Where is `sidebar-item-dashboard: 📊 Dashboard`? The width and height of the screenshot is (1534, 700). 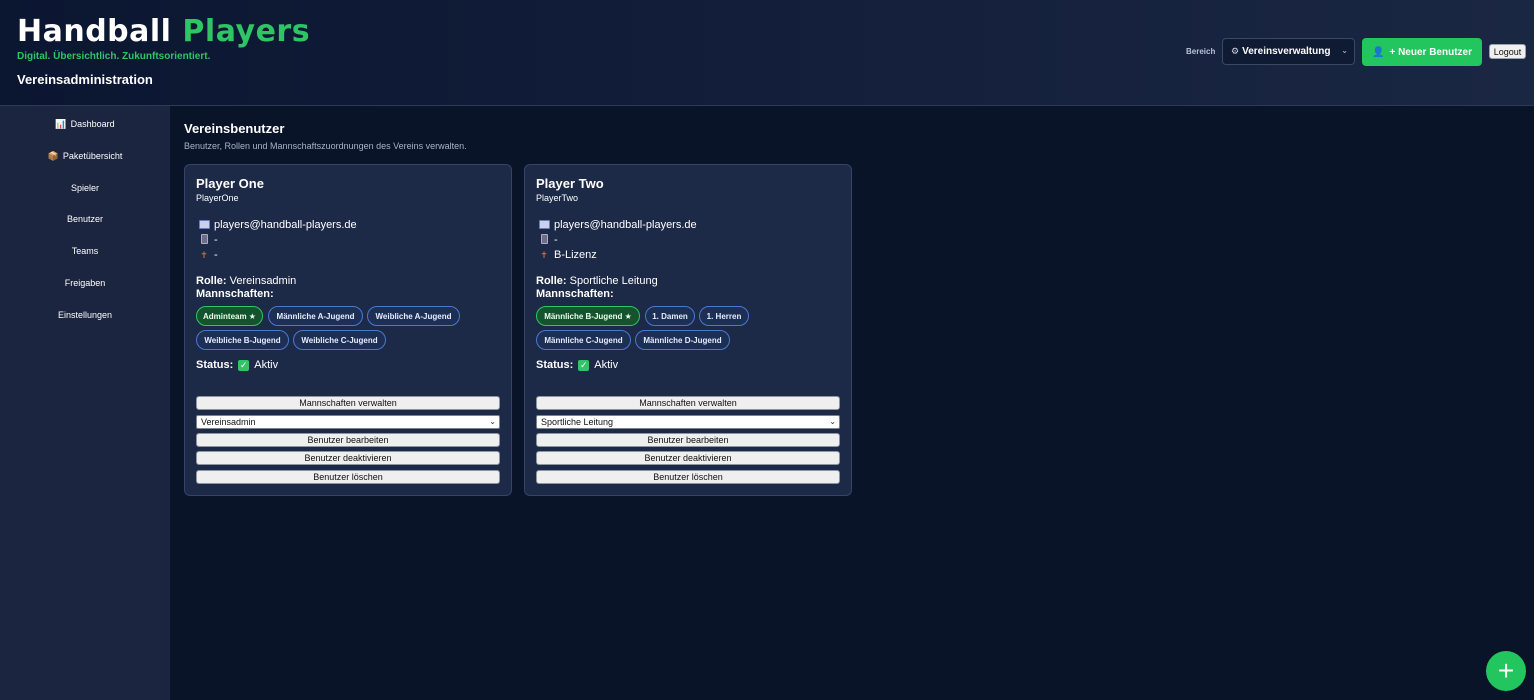
sidebar-item-dashboard: 📊 Dashboard is located at coordinates (85, 124).